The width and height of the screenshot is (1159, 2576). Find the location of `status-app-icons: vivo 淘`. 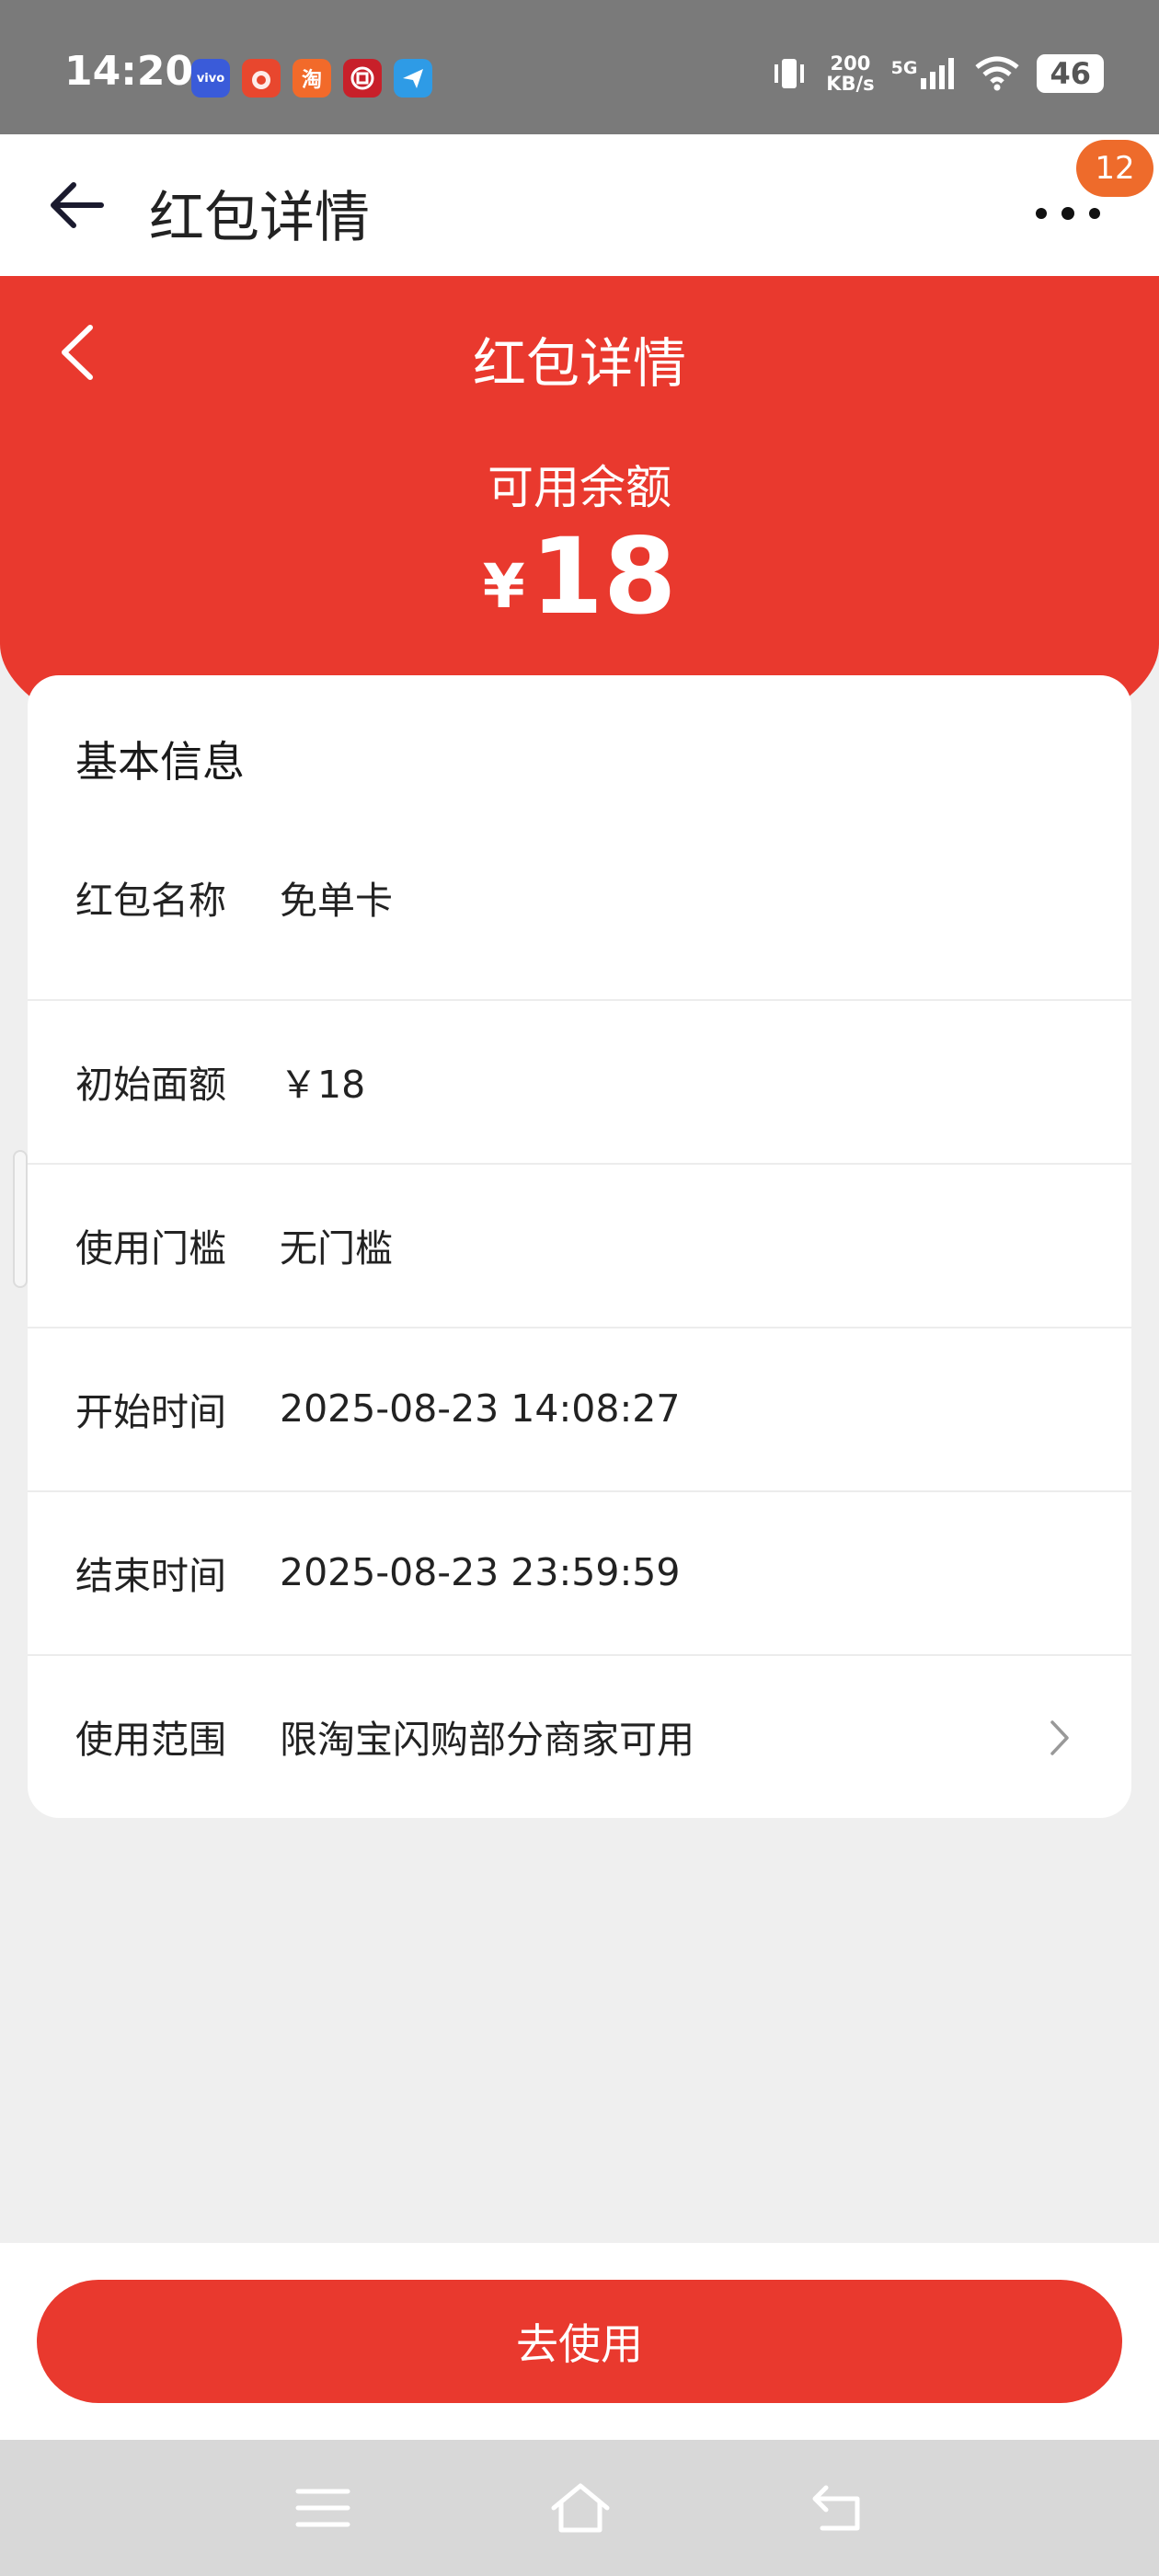

status-app-icons: vivo 淘 is located at coordinates (311, 78).